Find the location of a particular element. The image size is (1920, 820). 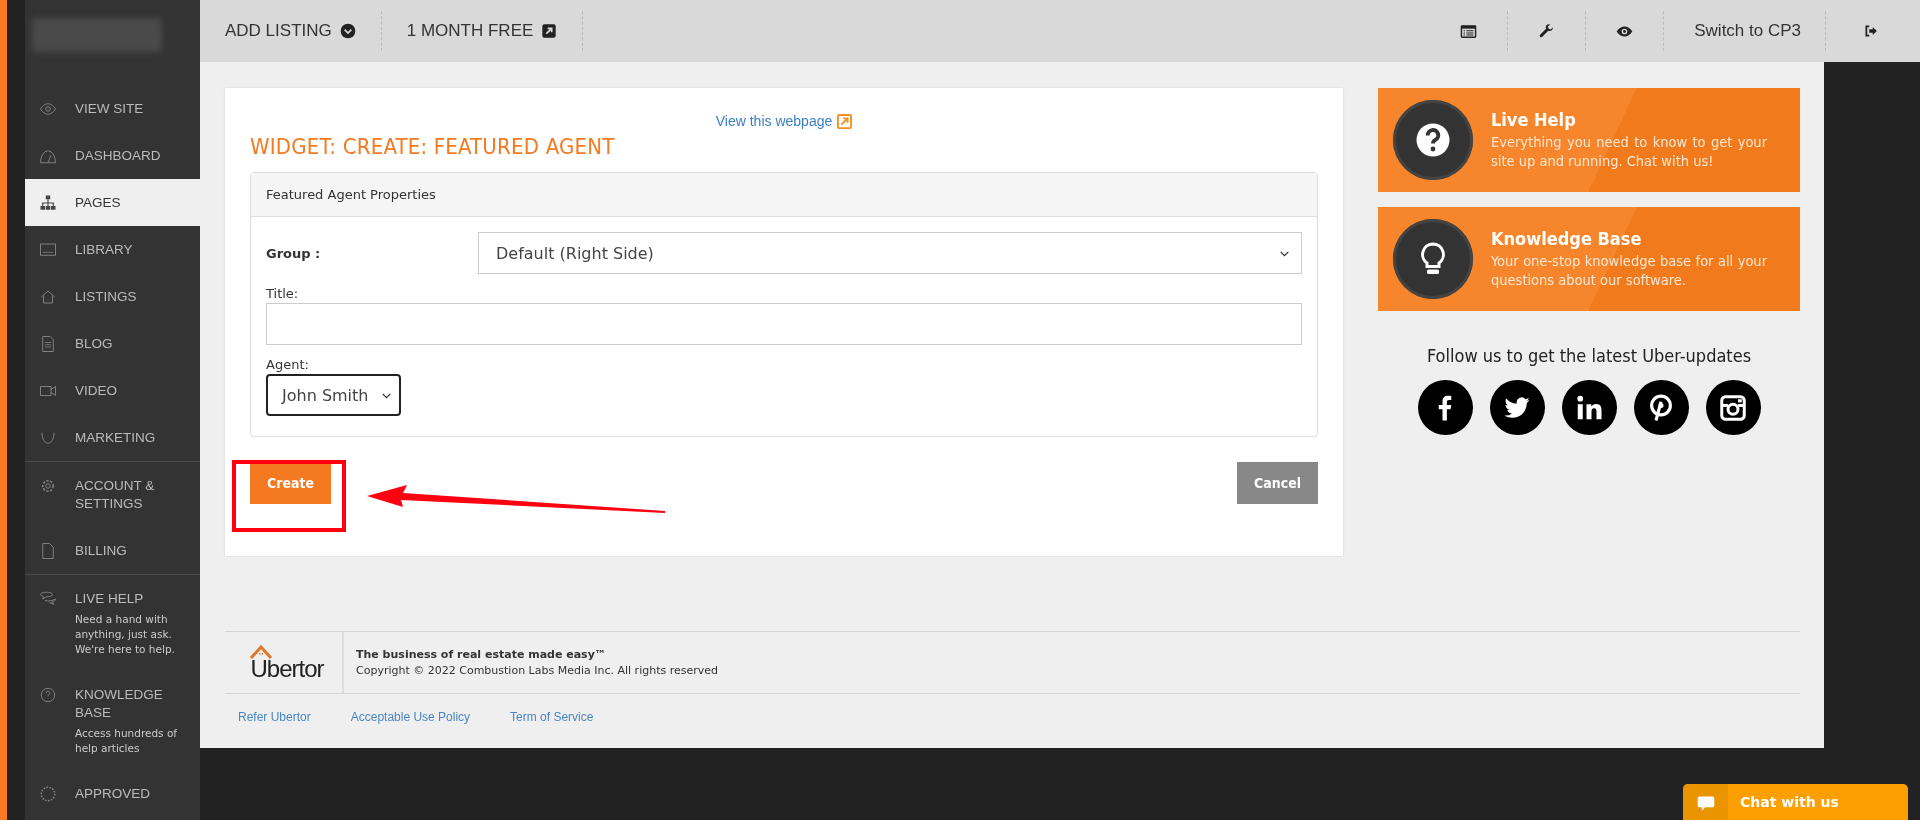

sidebar-item: APPROVED is located at coordinates (112, 793).